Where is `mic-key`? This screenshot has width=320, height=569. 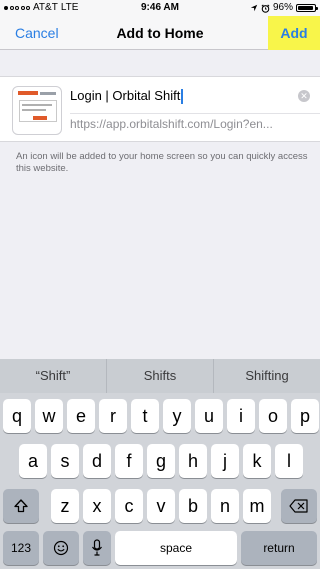
mic-key is located at coordinates (97, 548).